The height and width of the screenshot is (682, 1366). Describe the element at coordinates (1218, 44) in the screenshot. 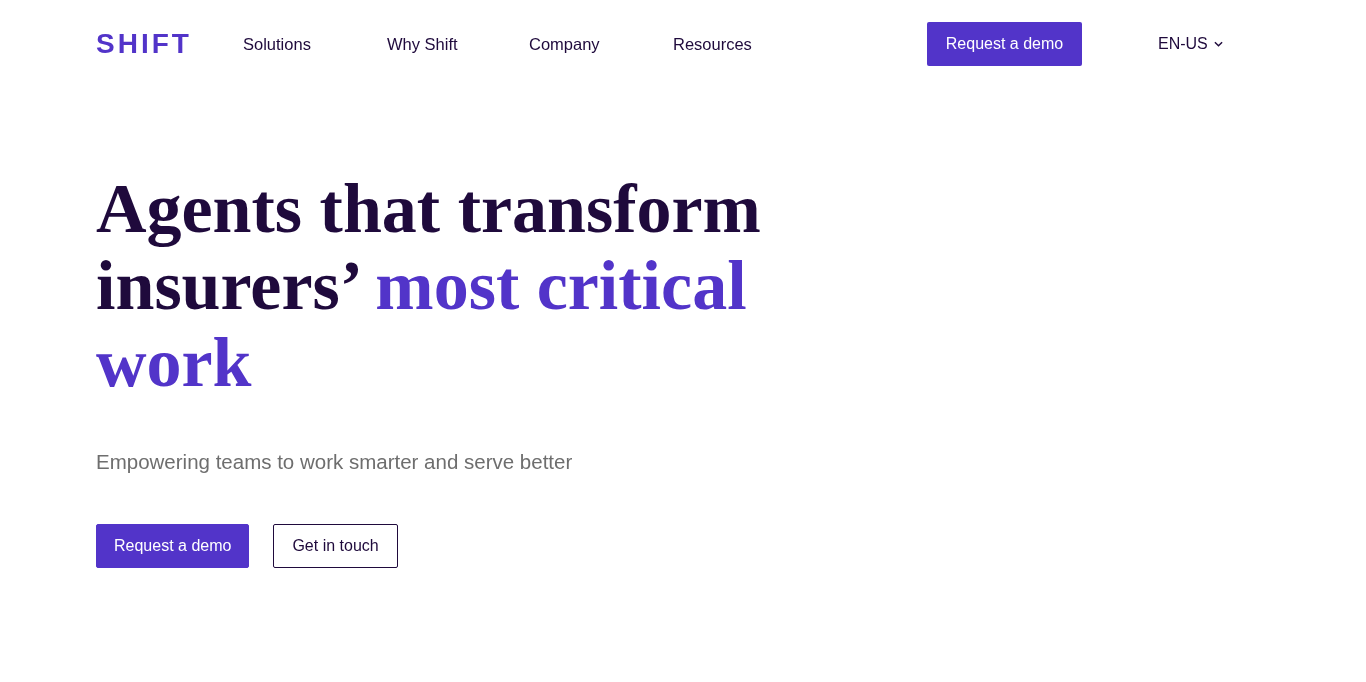

I see `chevron-down-icon` at that location.